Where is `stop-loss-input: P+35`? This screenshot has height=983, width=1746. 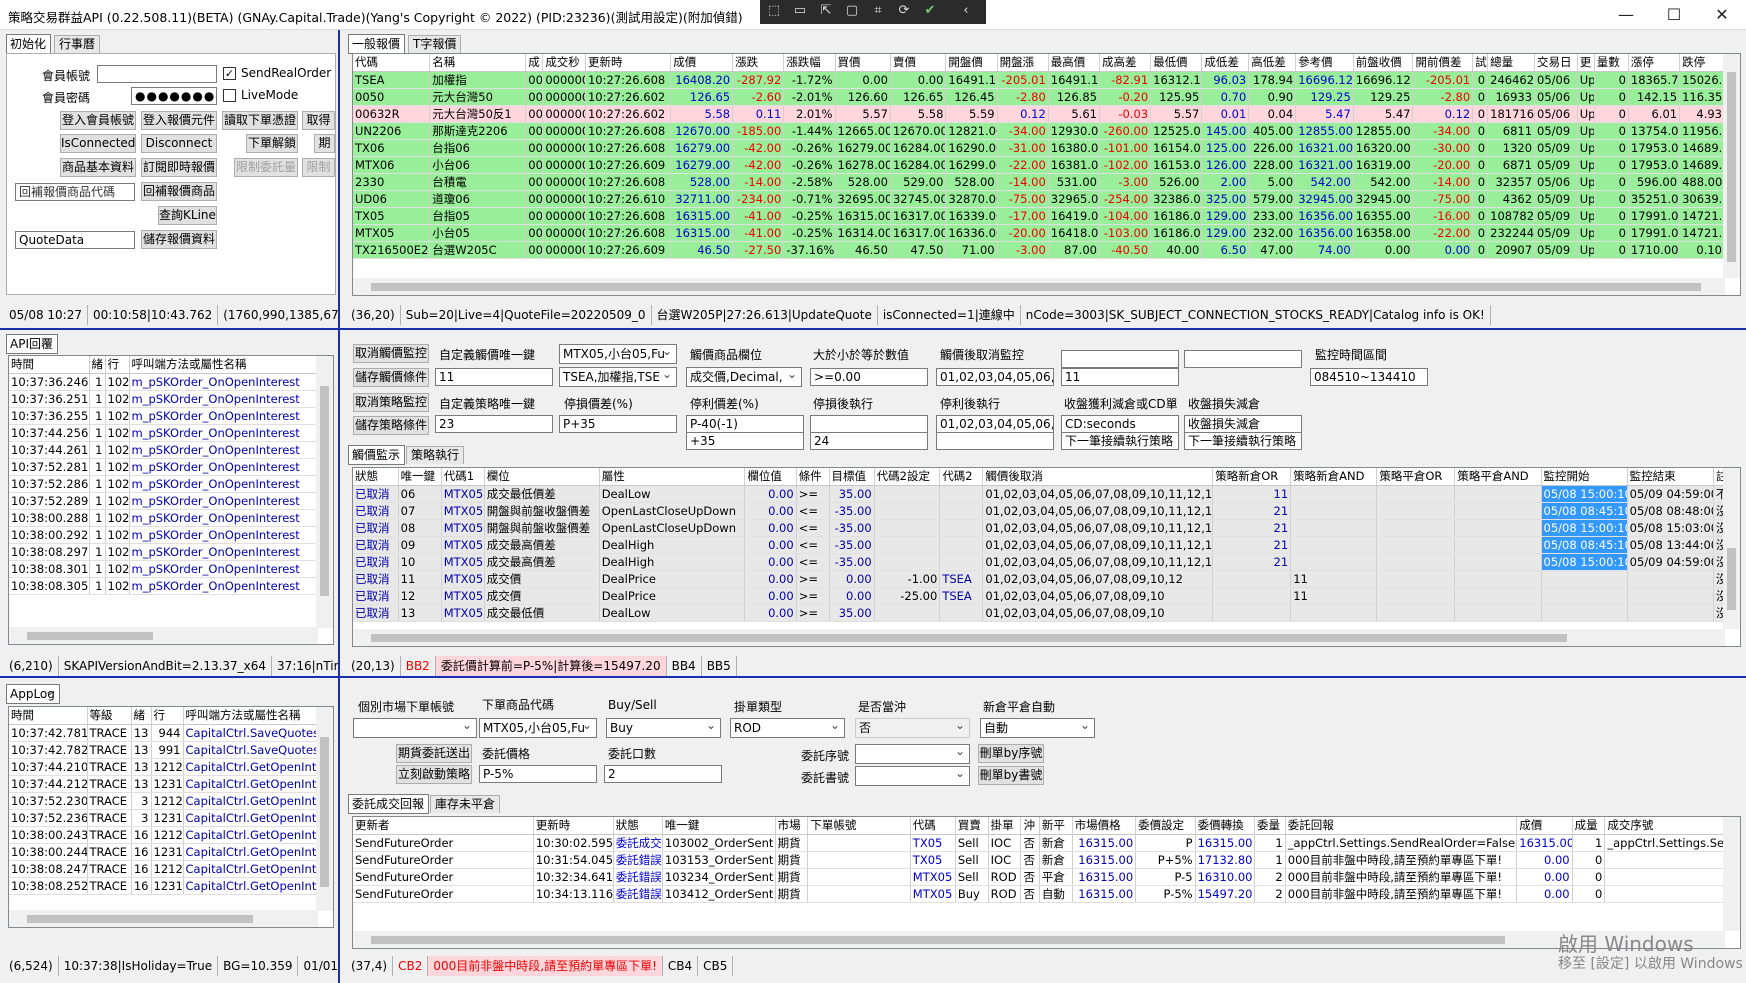
stop-loss-input: P+35 is located at coordinates (618, 424).